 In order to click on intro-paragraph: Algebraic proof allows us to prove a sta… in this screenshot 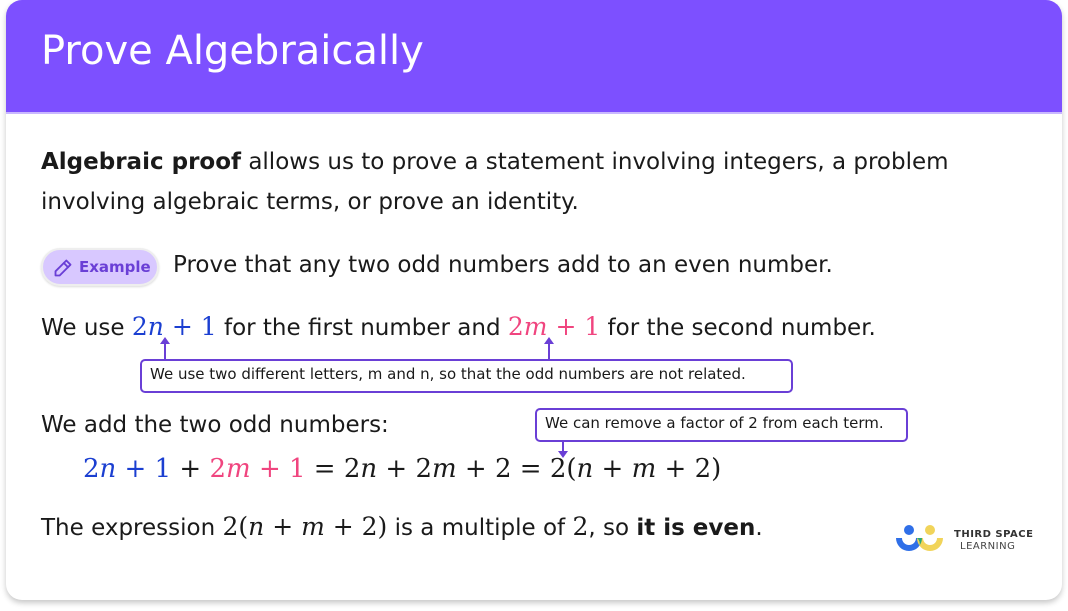, I will do `click(531, 182)`.